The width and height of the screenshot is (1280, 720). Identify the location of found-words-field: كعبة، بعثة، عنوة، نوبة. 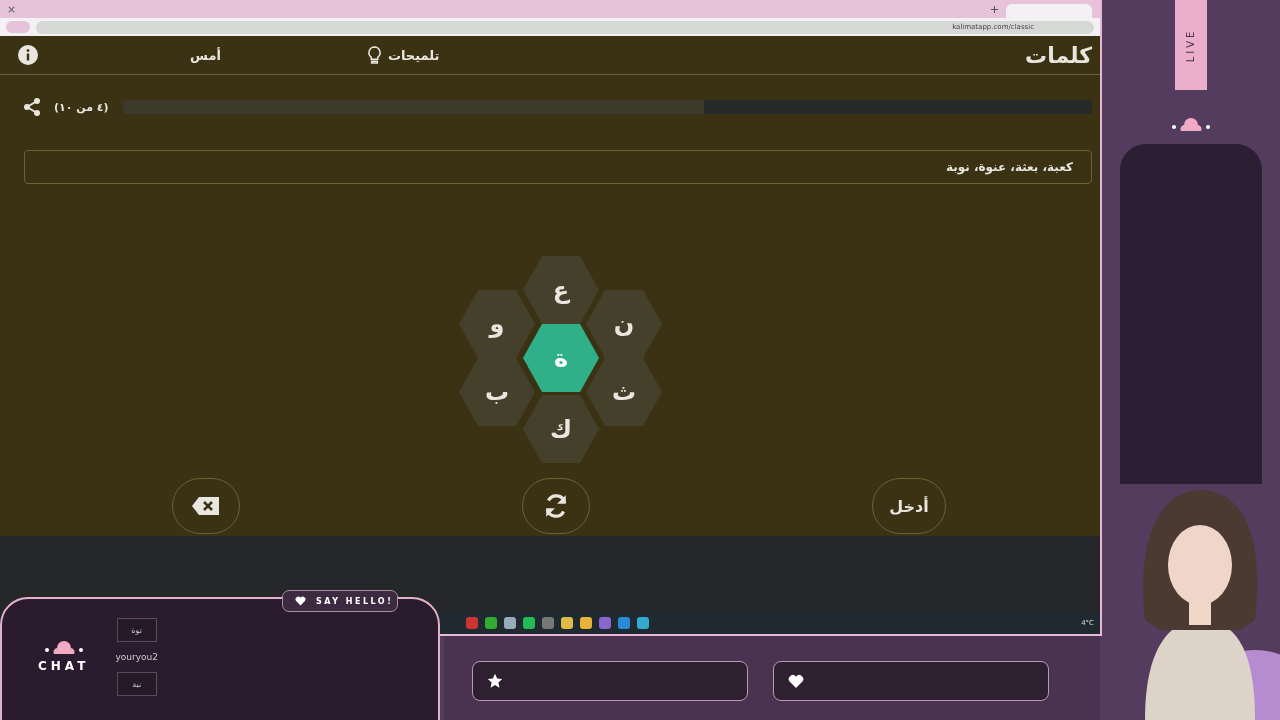
(558, 167).